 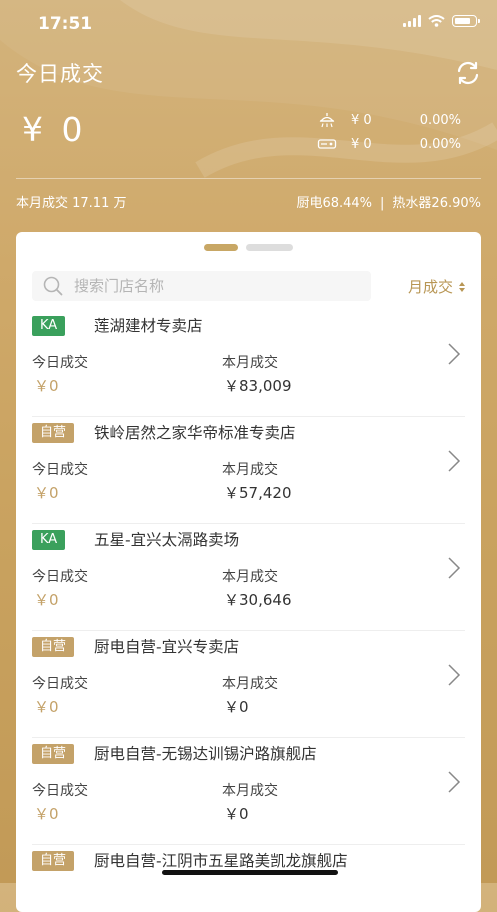 I want to click on page-title: 今日成交, so click(x=60, y=74).